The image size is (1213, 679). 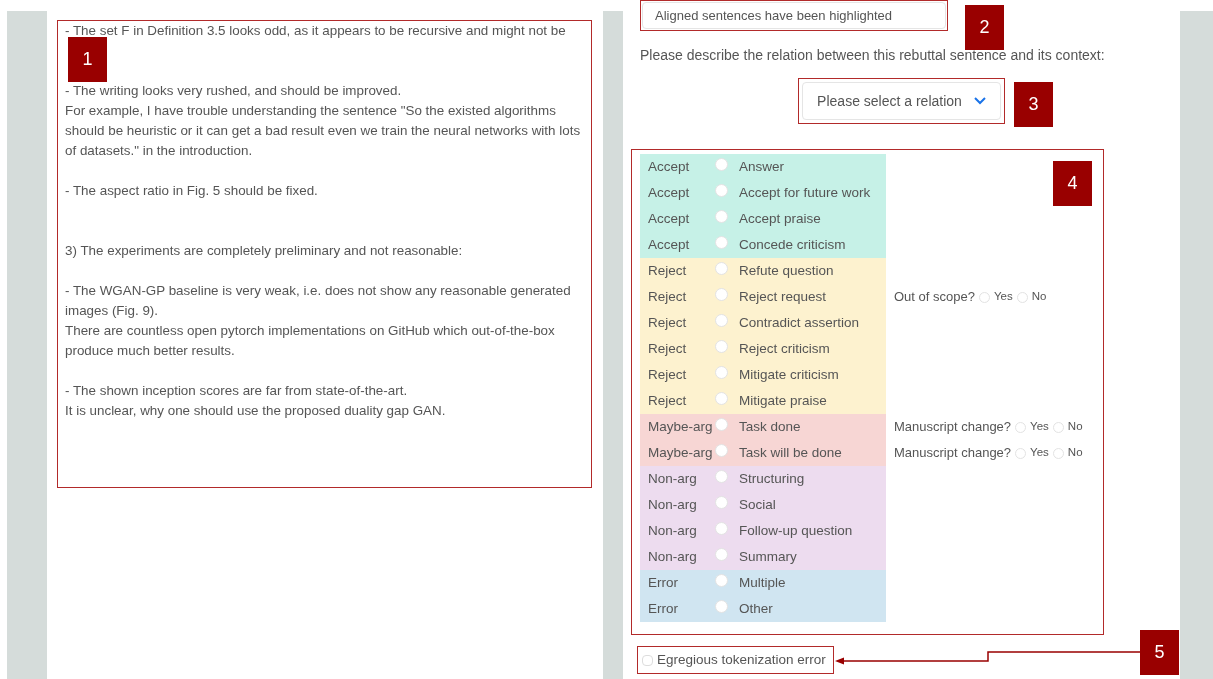 I want to click on relation-option-row: Reject Refute question, so click(x=763, y=271).